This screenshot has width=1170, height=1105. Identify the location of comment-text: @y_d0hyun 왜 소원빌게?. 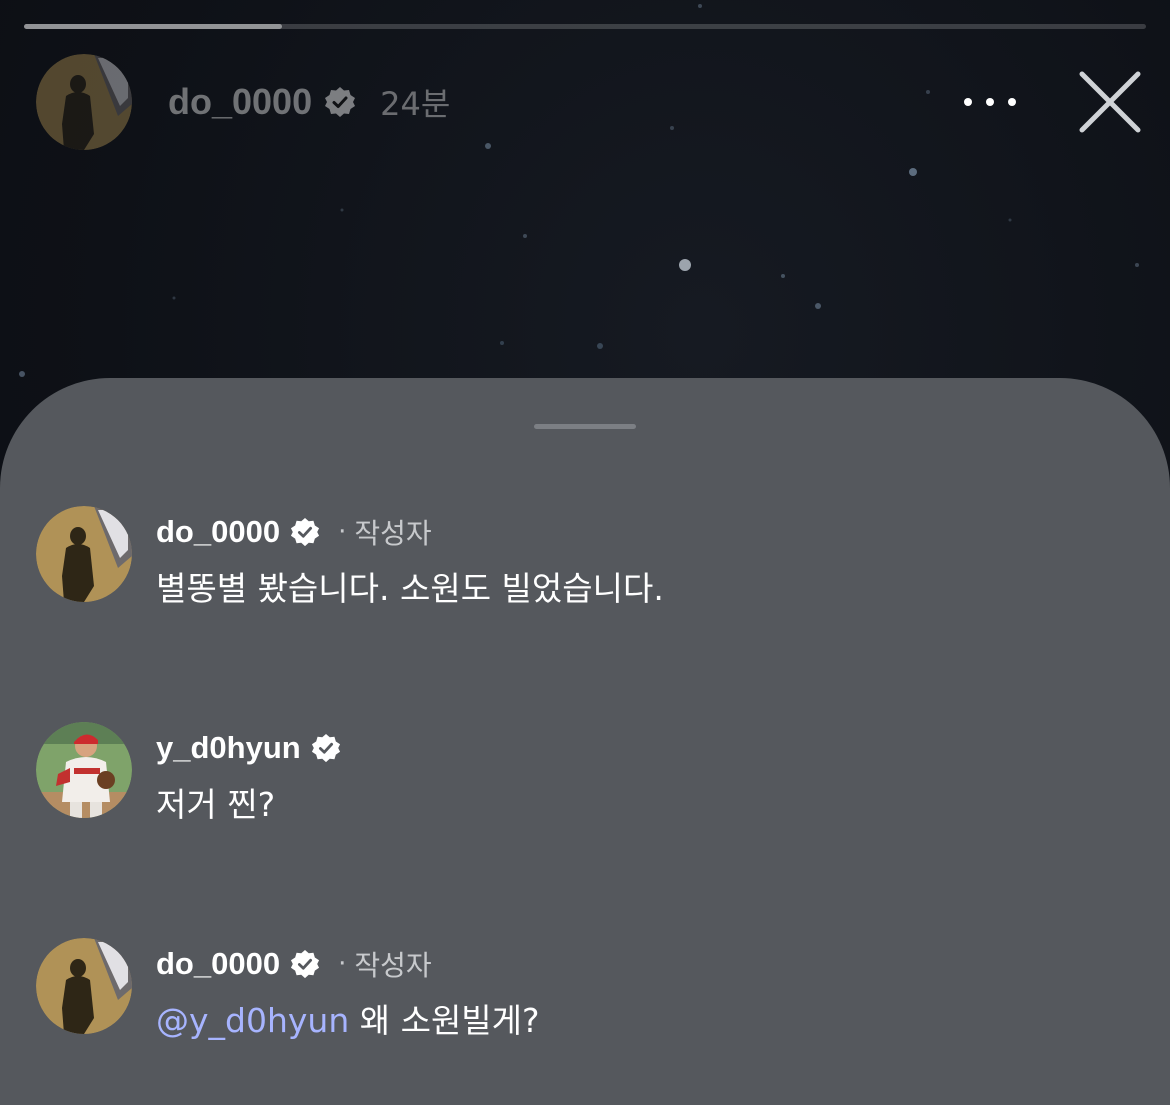
(348, 1018).